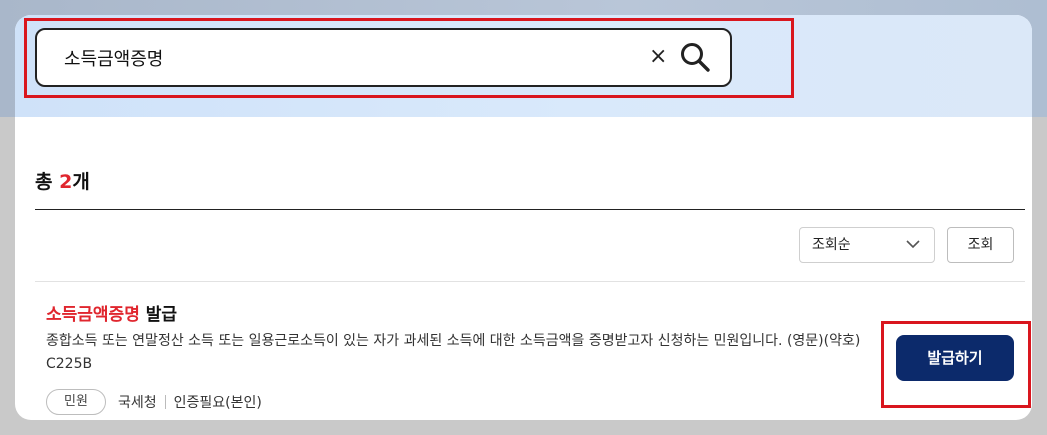  I want to click on search-highlight-box, so click(409, 58).